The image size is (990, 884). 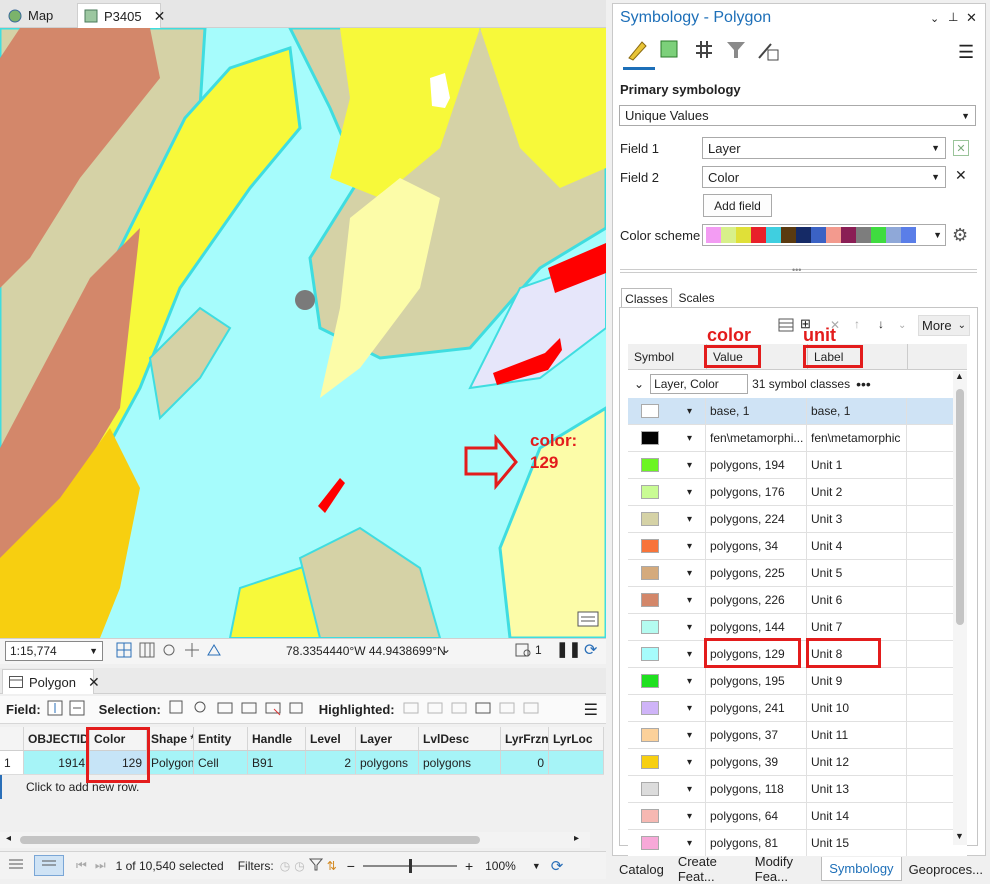 What do you see at coordinates (696, 298) in the screenshot?
I see `tab-scales: Scales` at bounding box center [696, 298].